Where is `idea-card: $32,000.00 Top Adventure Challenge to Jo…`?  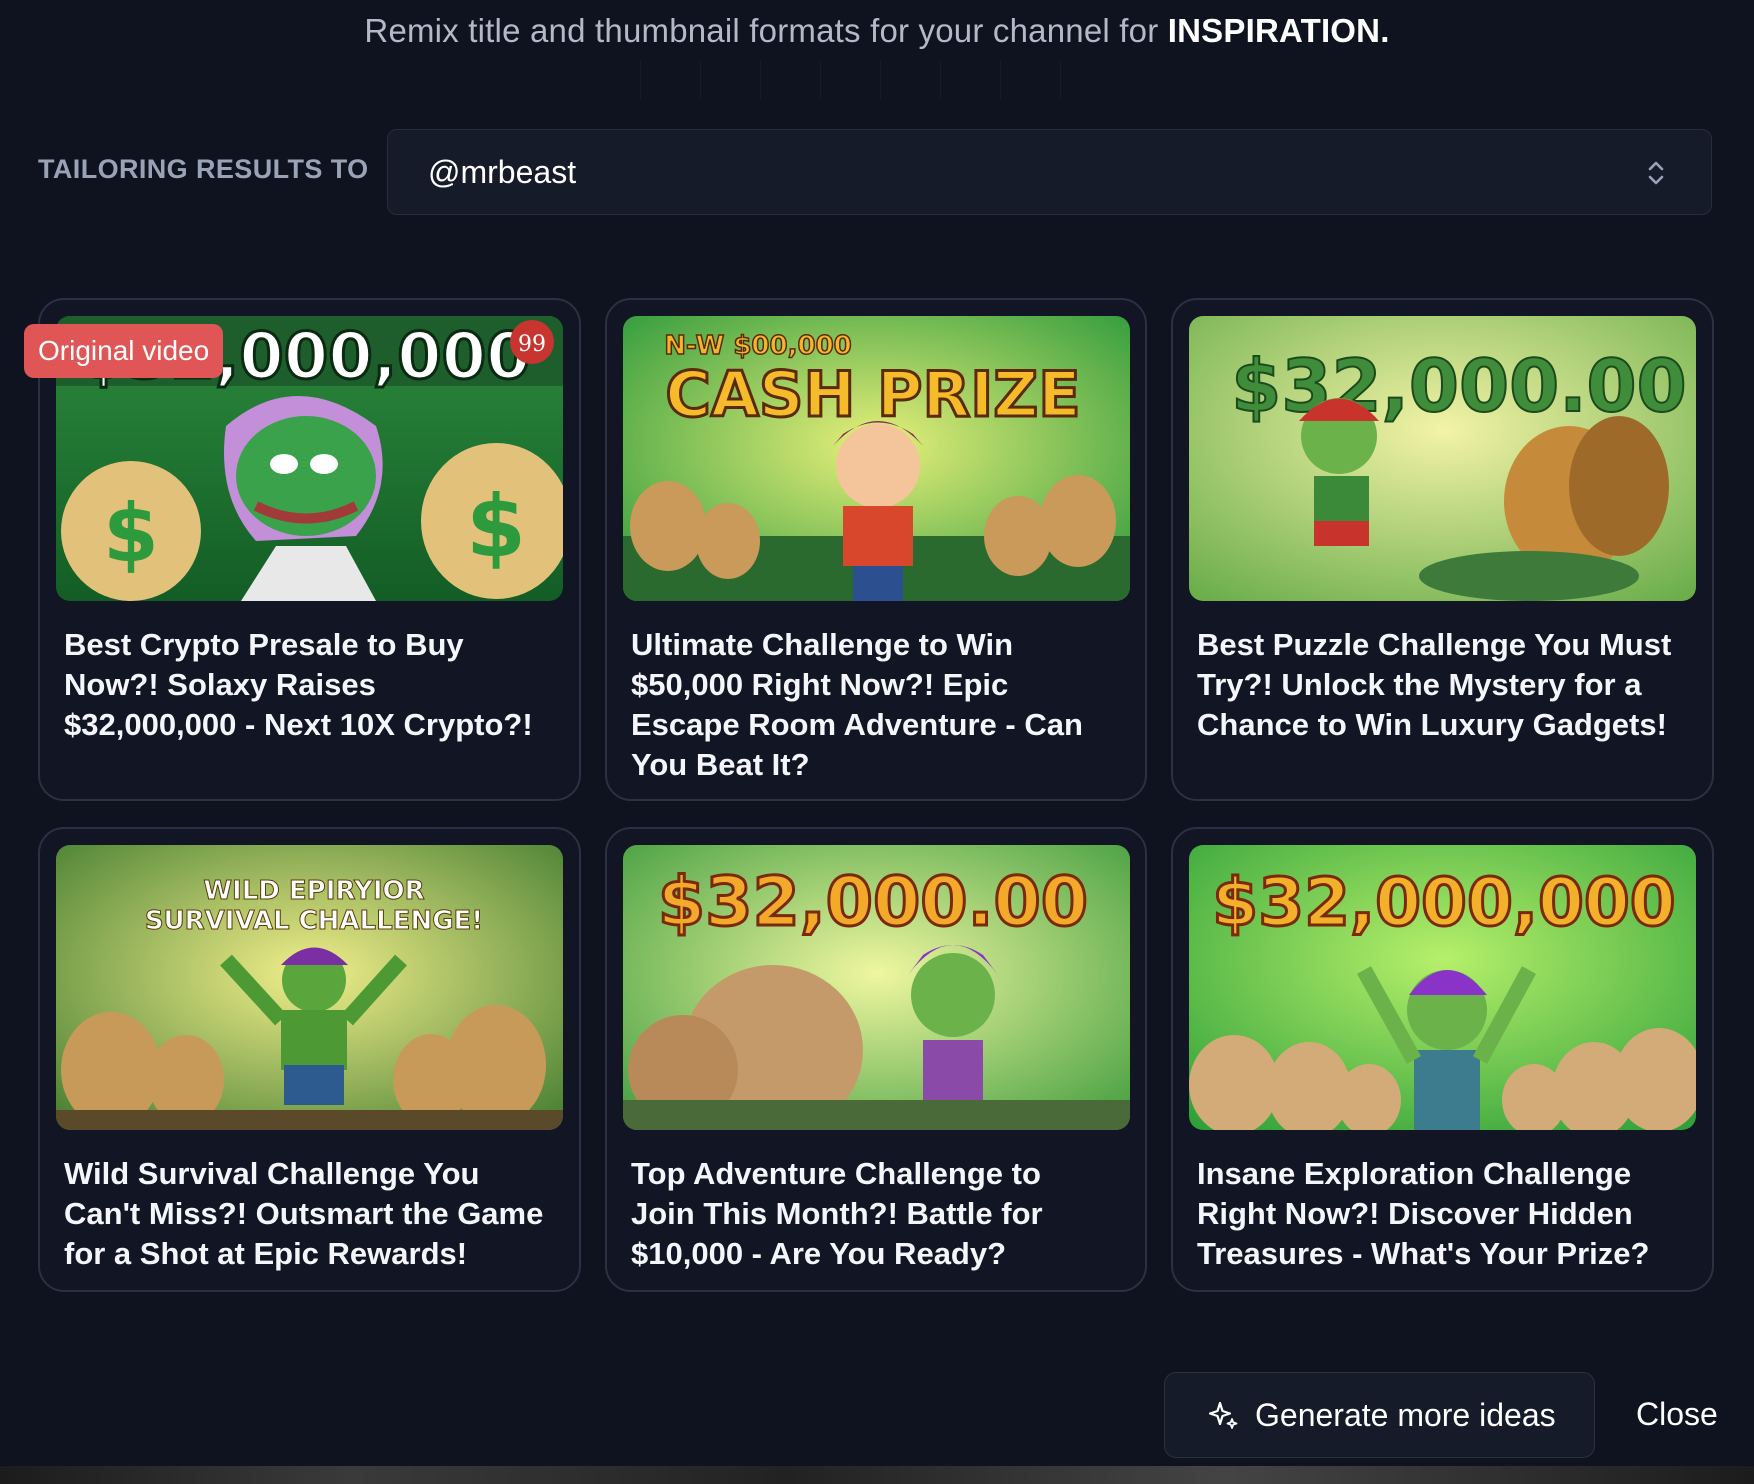
idea-card: $32,000.00 Top Adventure Challenge to Jo… is located at coordinates (876, 1059).